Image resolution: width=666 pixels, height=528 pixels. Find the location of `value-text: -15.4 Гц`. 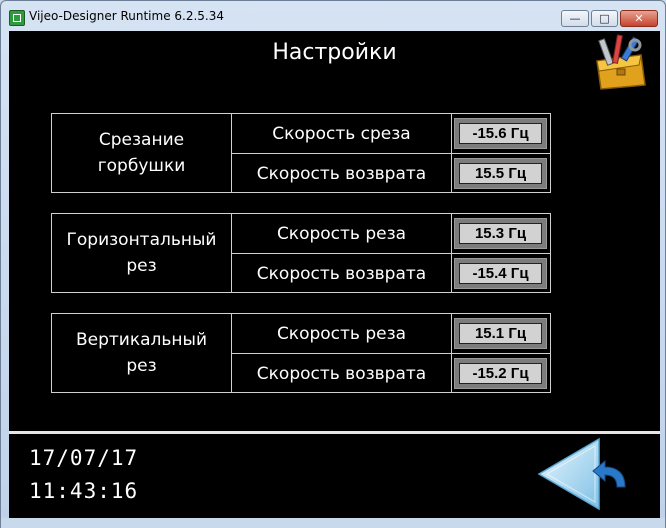

value-text: -15.4 Гц is located at coordinates (500, 273).